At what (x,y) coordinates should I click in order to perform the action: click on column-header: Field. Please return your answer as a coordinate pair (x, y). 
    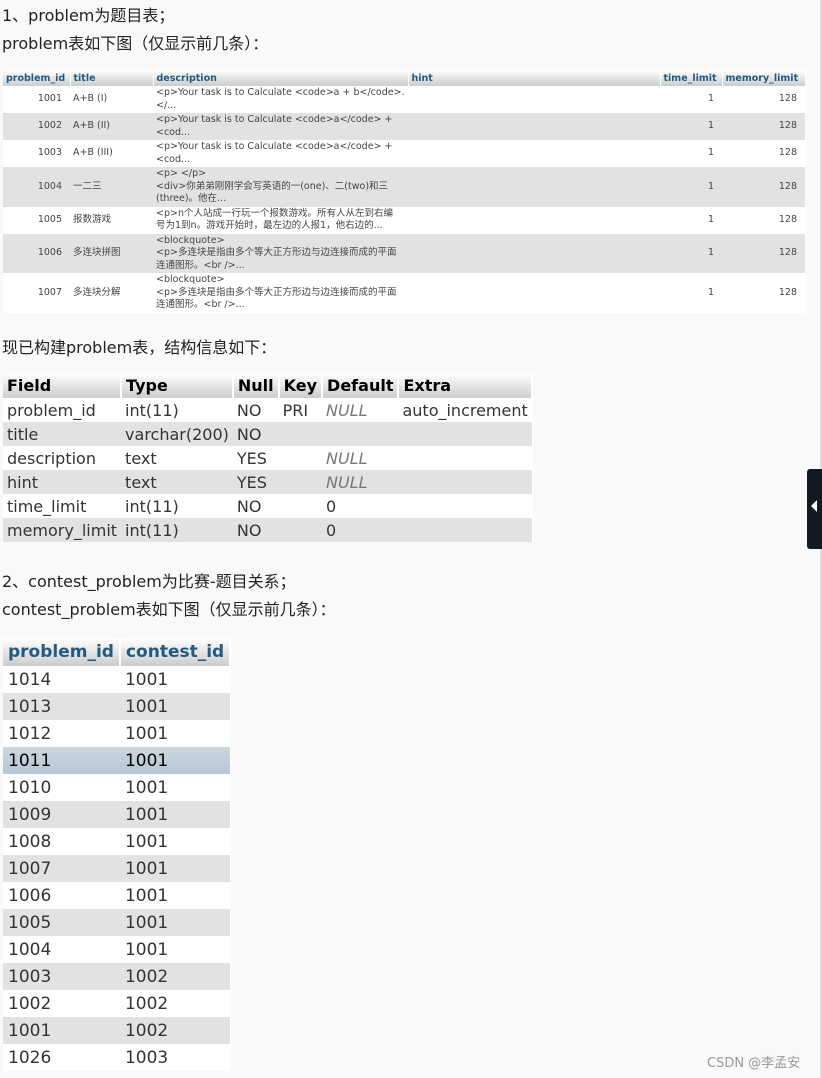
    Looking at the image, I should click on (63, 385).